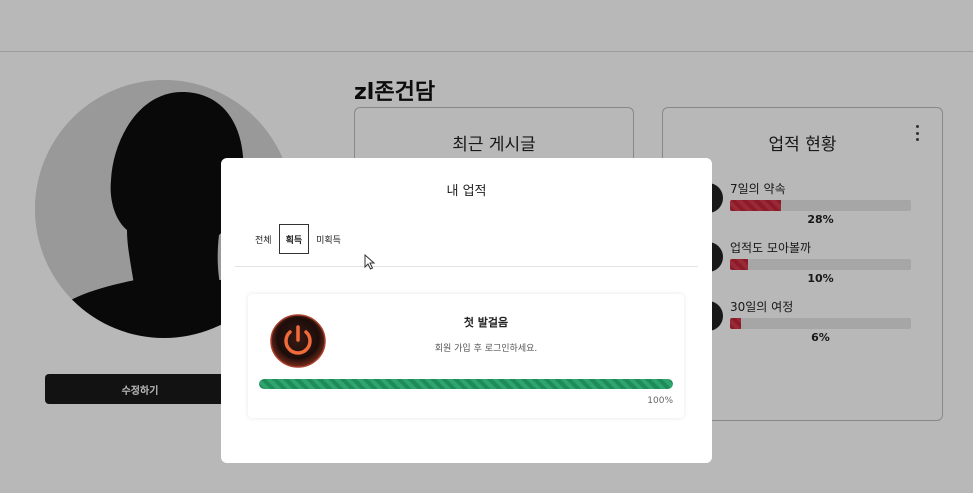  I want to click on tab-all: 전체, so click(263, 239).